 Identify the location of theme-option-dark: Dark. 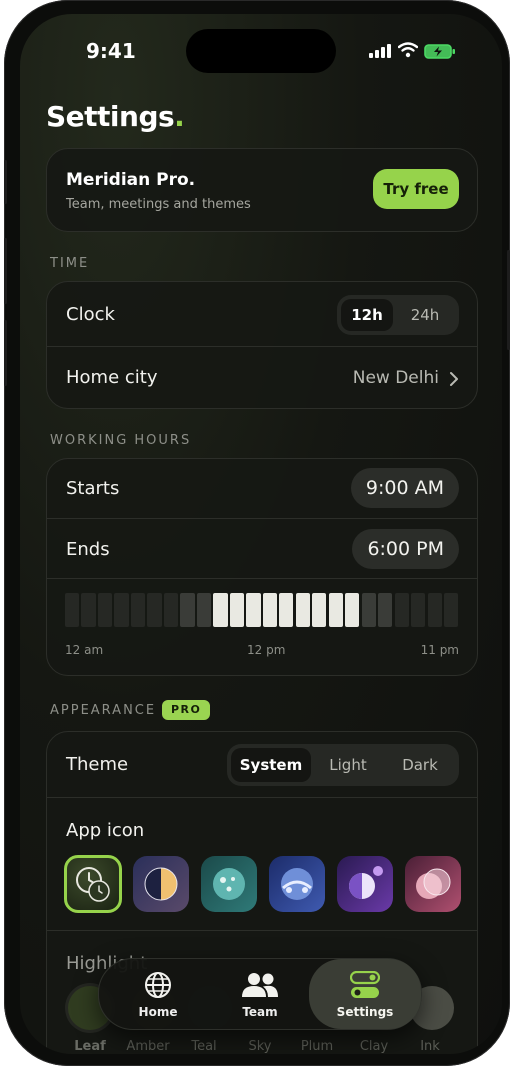
(420, 765).